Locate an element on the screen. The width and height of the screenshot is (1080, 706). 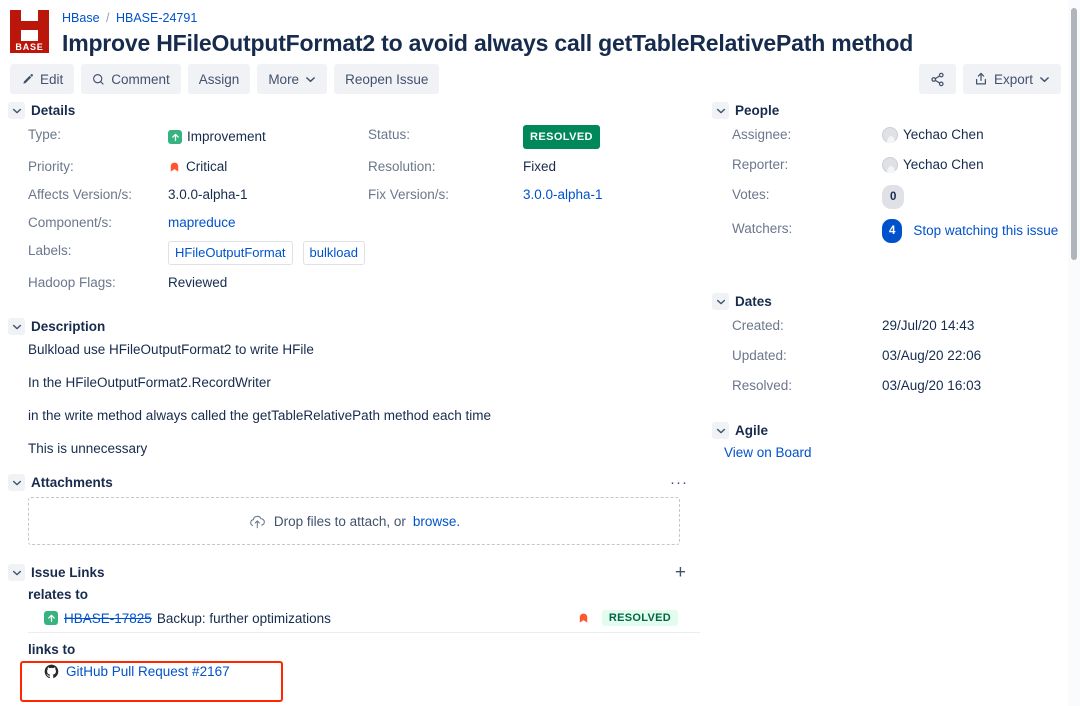
watchers-badge: 4 is located at coordinates (892, 231).